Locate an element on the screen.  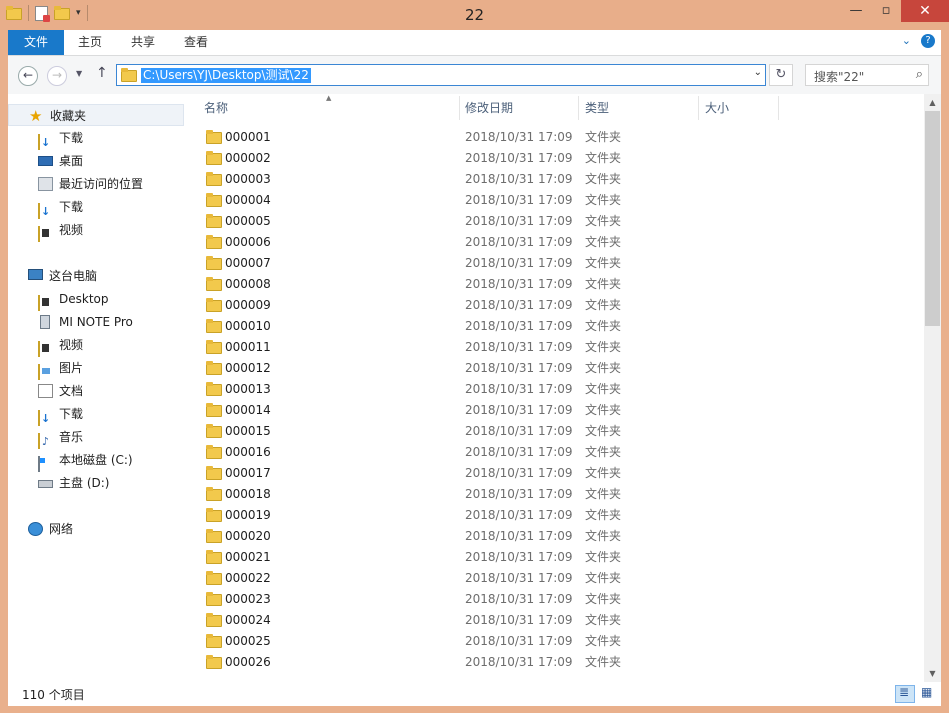
refresh-icon: ↻ is located at coordinates (781, 75).